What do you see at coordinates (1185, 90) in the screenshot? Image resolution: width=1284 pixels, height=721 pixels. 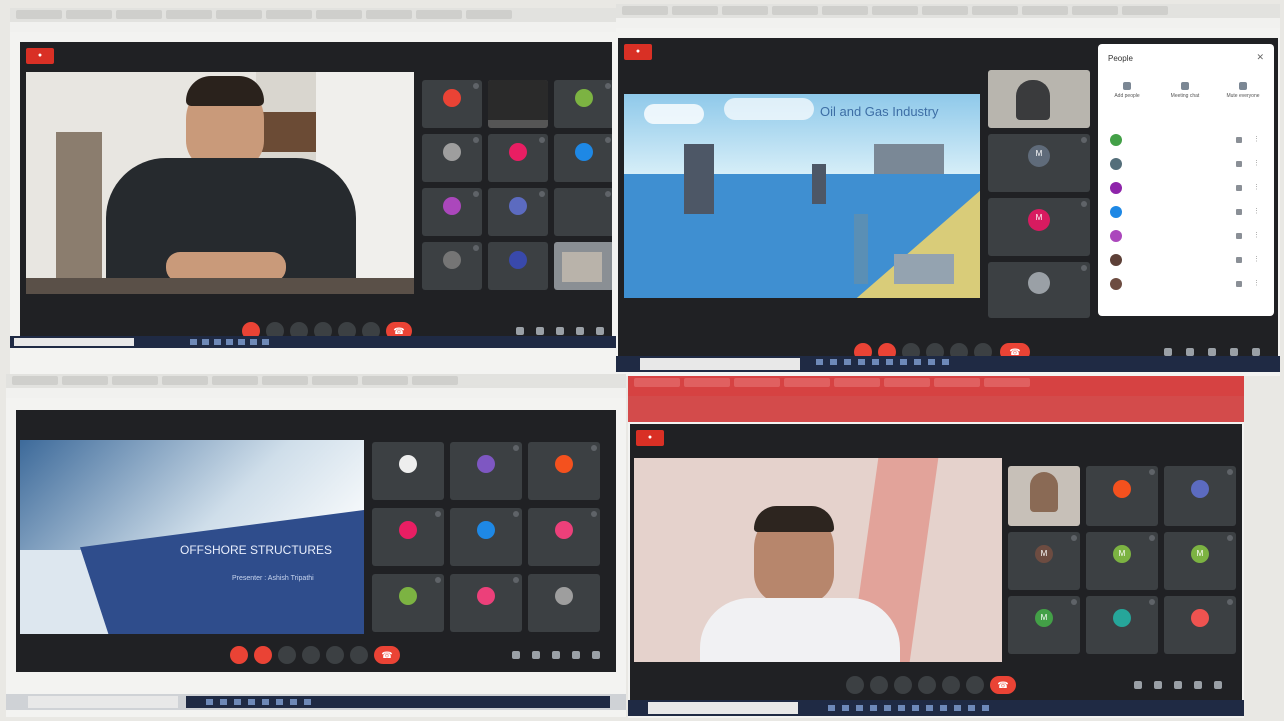 I see `meeting-chat-button: Meeting chat` at bounding box center [1185, 90].